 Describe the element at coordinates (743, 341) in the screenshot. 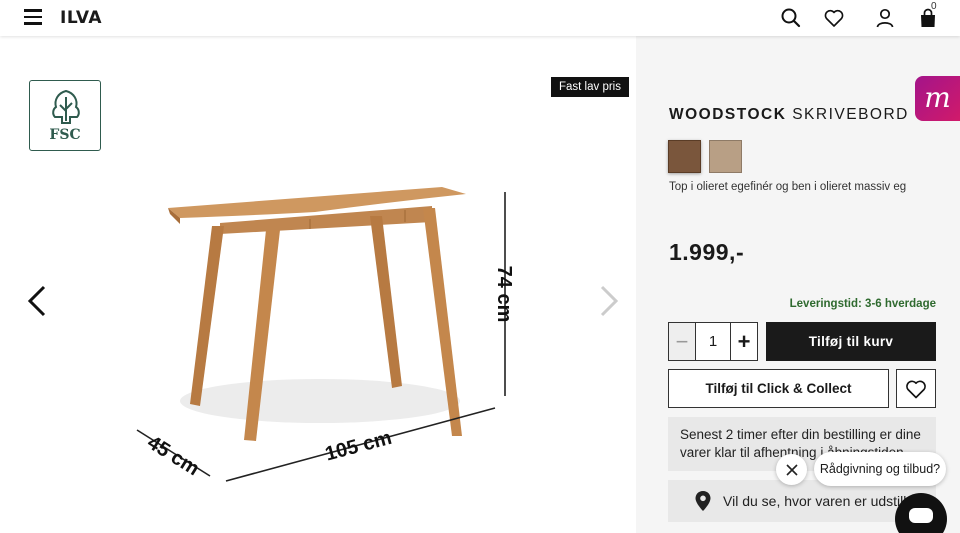

I see `quantity-increase-button: +` at that location.